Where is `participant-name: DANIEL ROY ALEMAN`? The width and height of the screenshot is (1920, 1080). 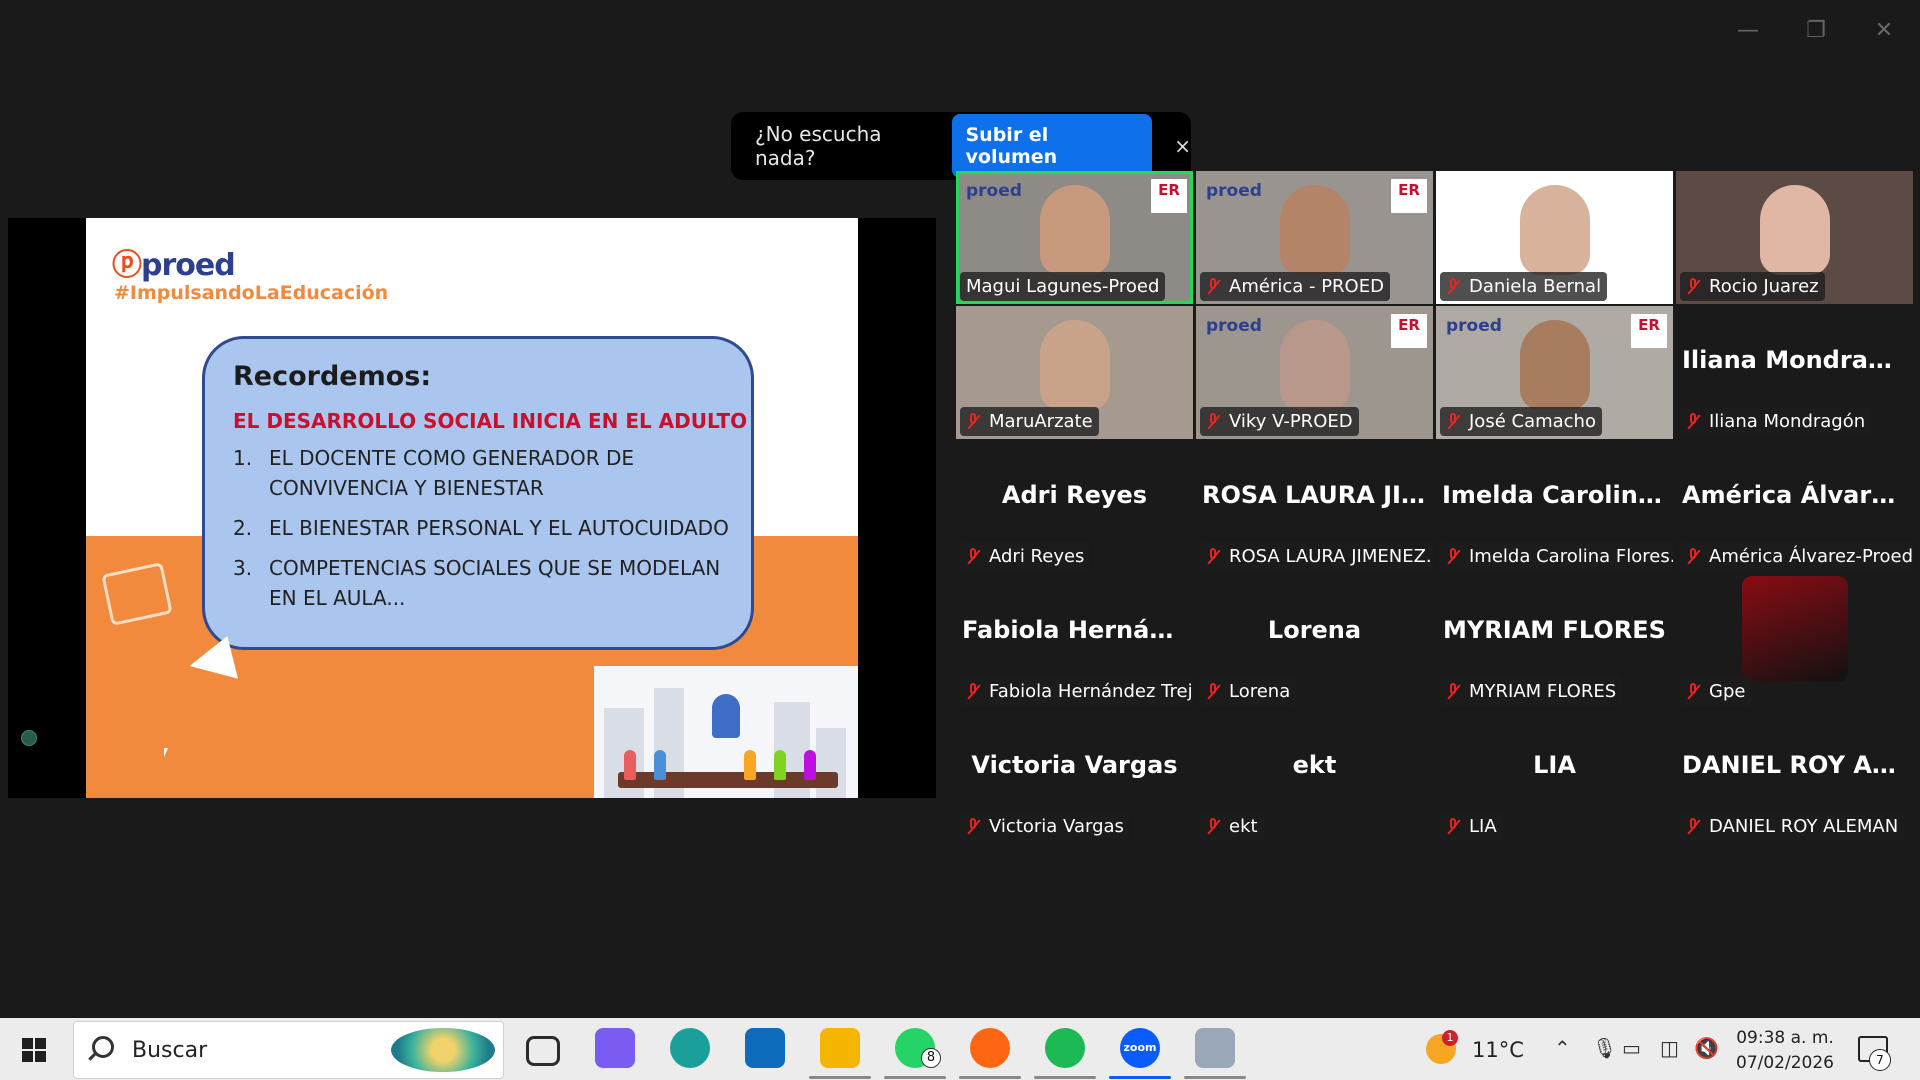 participant-name: DANIEL ROY ALEMAN is located at coordinates (1804, 826).